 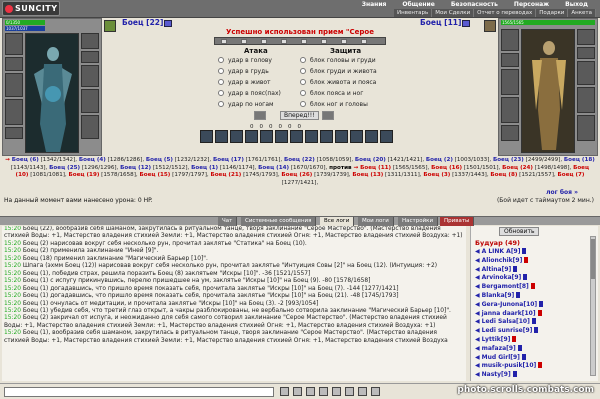 What do you see at coordinates (446, 168) in the screenshot?
I see `fighter-name: Боец (16)` at bounding box center [446, 168].